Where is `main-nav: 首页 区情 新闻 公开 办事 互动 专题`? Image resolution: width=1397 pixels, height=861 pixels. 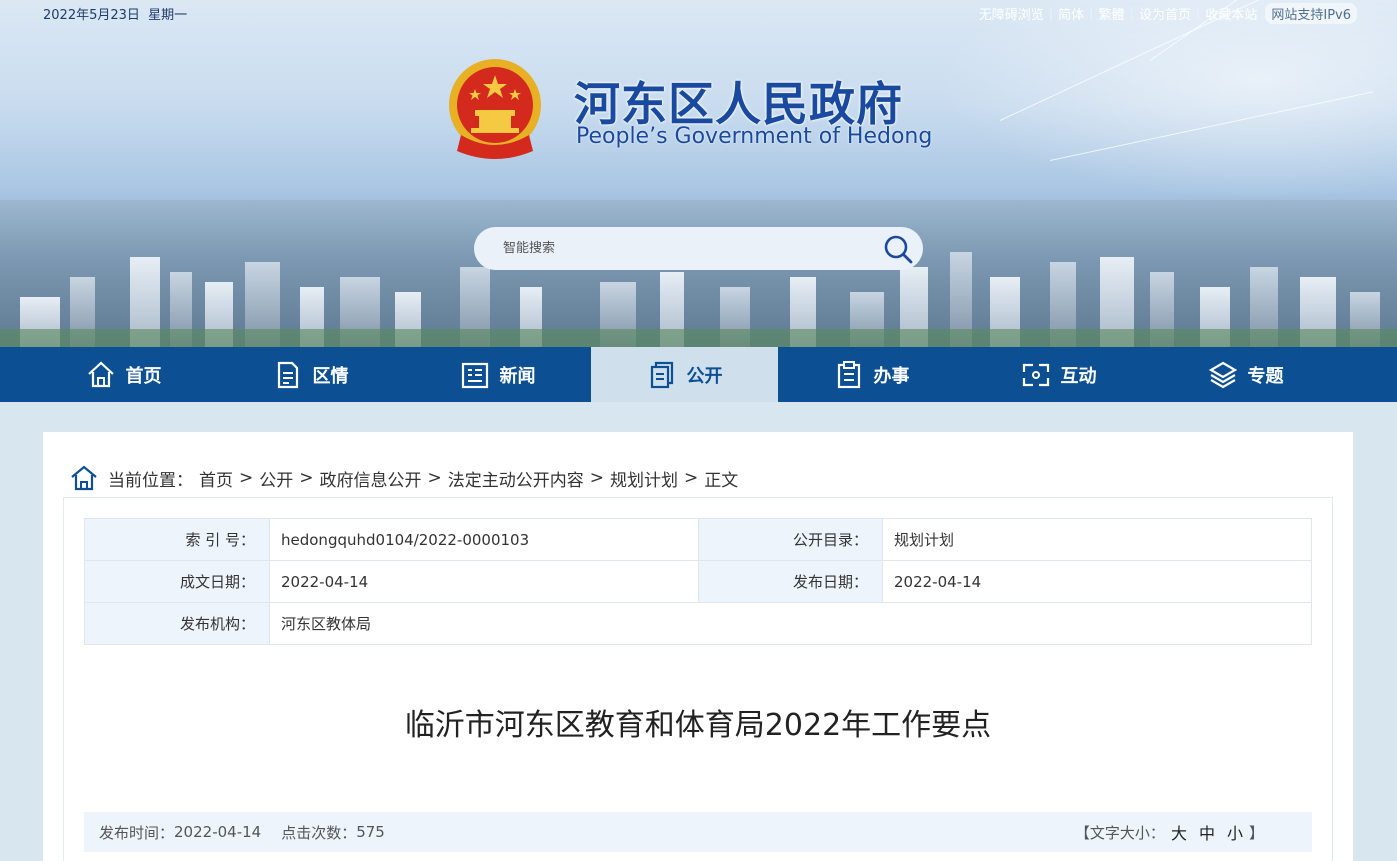 main-nav: 首页 区情 新闻 公开 办事 互动 专题 is located at coordinates (698, 374).